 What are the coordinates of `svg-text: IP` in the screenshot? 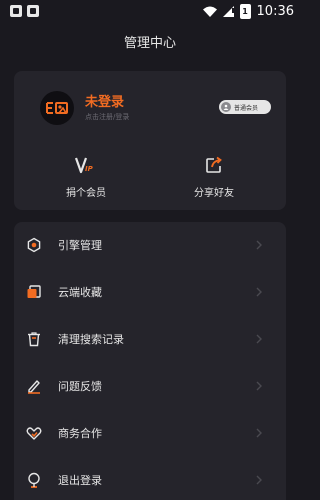 It's located at (89, 169).